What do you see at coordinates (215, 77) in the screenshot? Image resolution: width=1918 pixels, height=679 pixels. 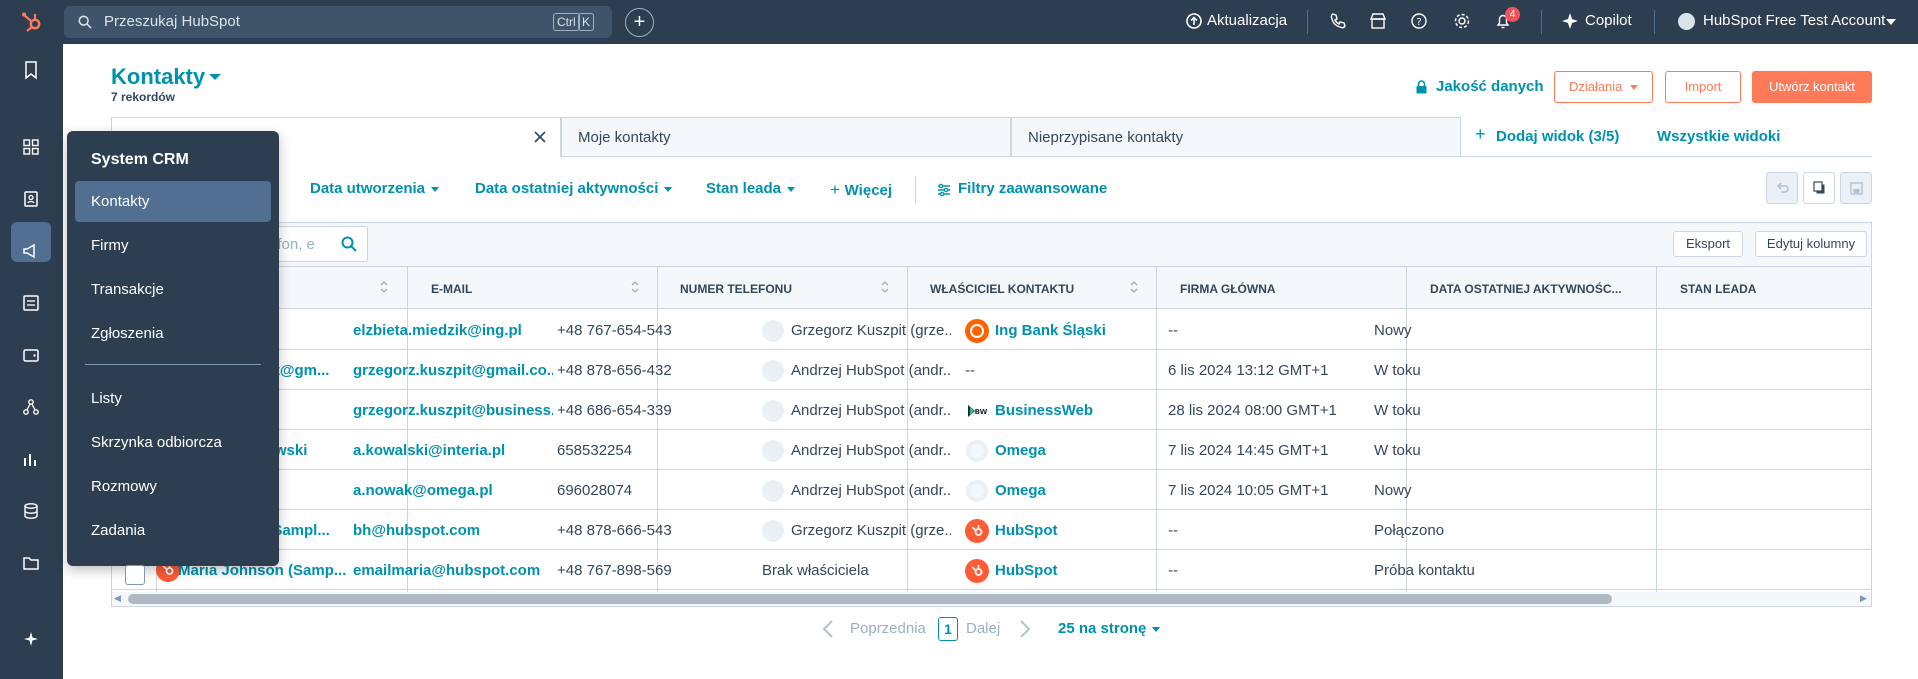 I see `title-caret-icon` at bounding box center [215, 77].